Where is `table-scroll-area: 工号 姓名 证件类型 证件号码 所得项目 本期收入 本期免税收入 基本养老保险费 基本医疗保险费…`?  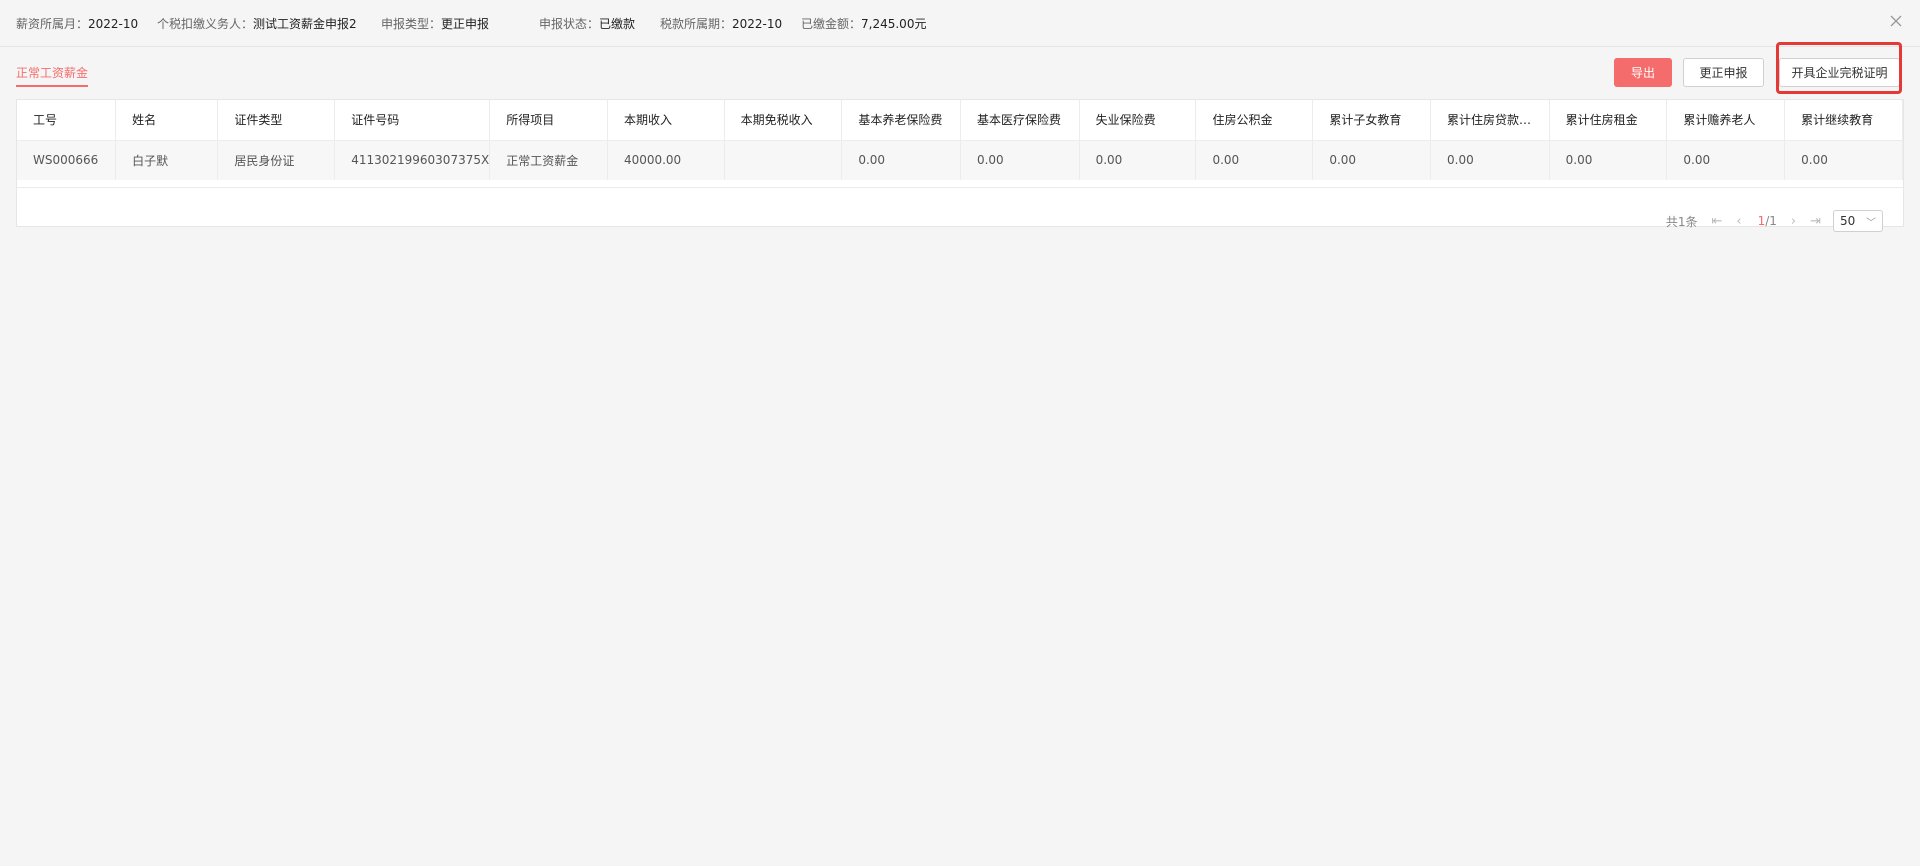
table-scroll-area: 工号 姓名 证件类型 证件号码 所得项目 本期收入 本期免税收入 基本养老保险费 基本医疗保险费… is located at coordinates (960, 144).